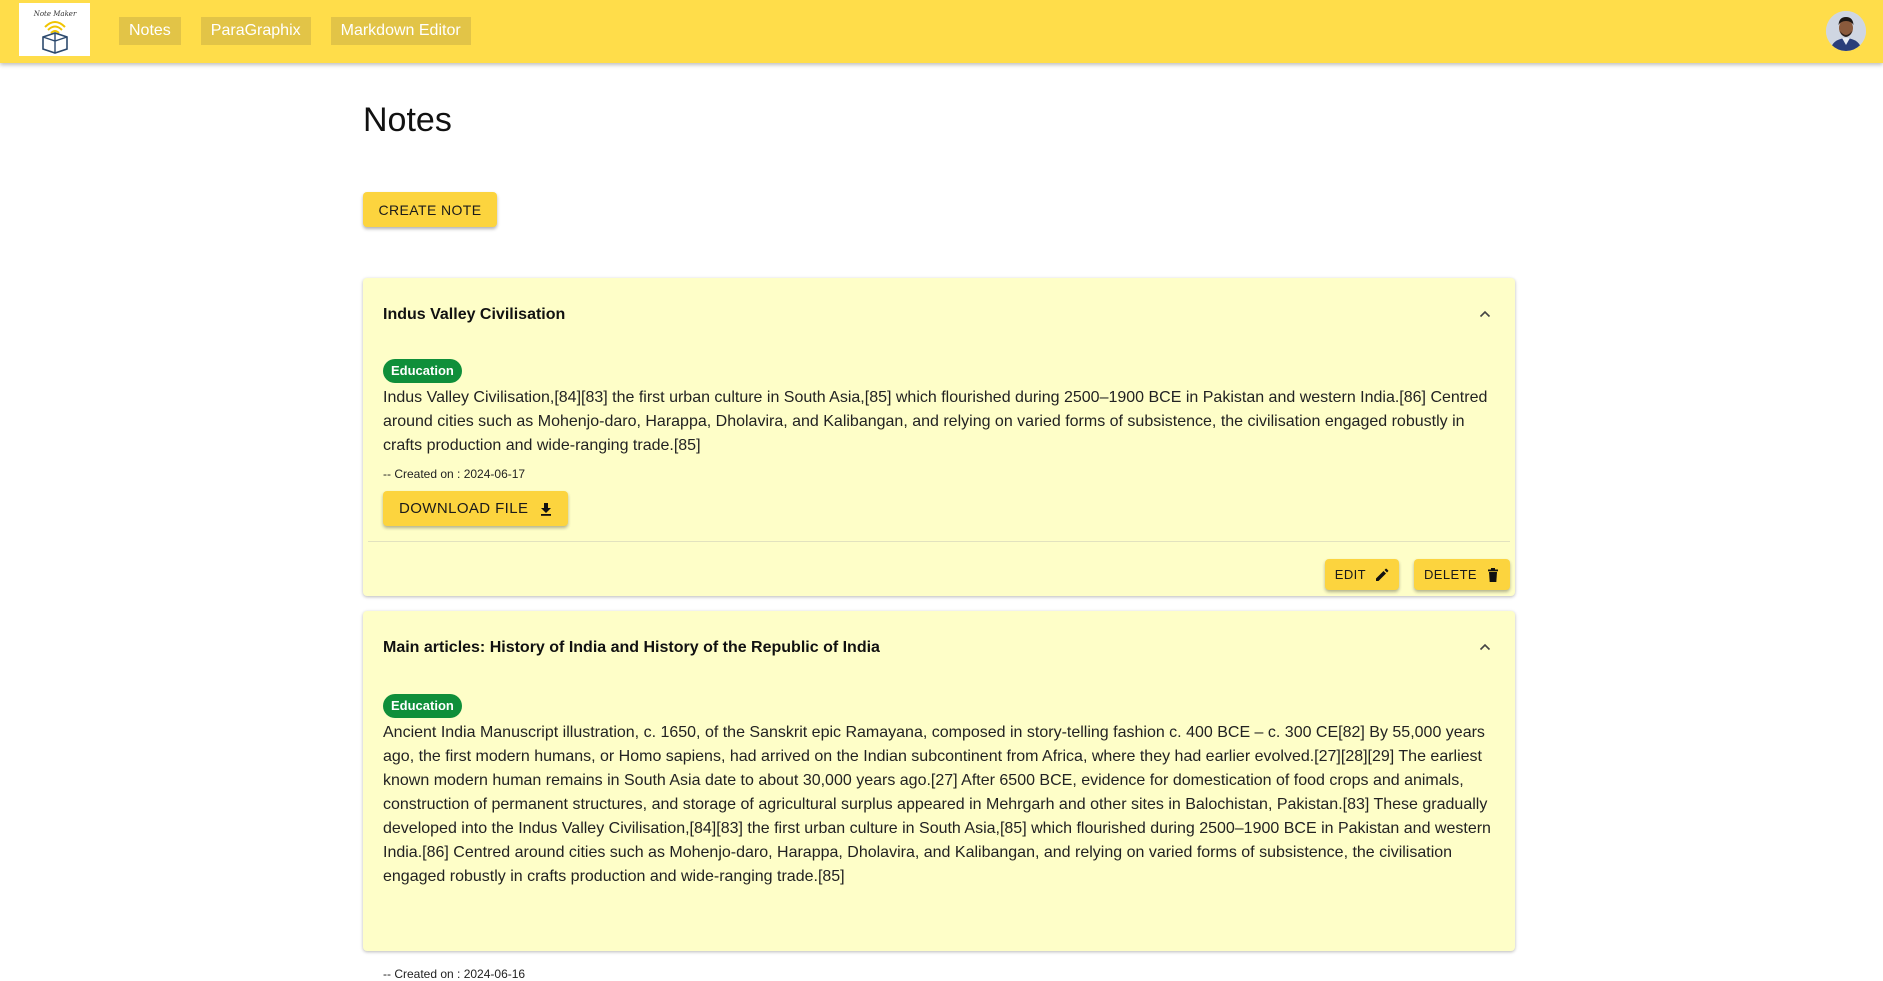 This screenshot has height=981, width=1883. What do you see at coordinates (1493, 575) in the screenshot?
I see `trash-icon` at bounding box center [1493, 575].